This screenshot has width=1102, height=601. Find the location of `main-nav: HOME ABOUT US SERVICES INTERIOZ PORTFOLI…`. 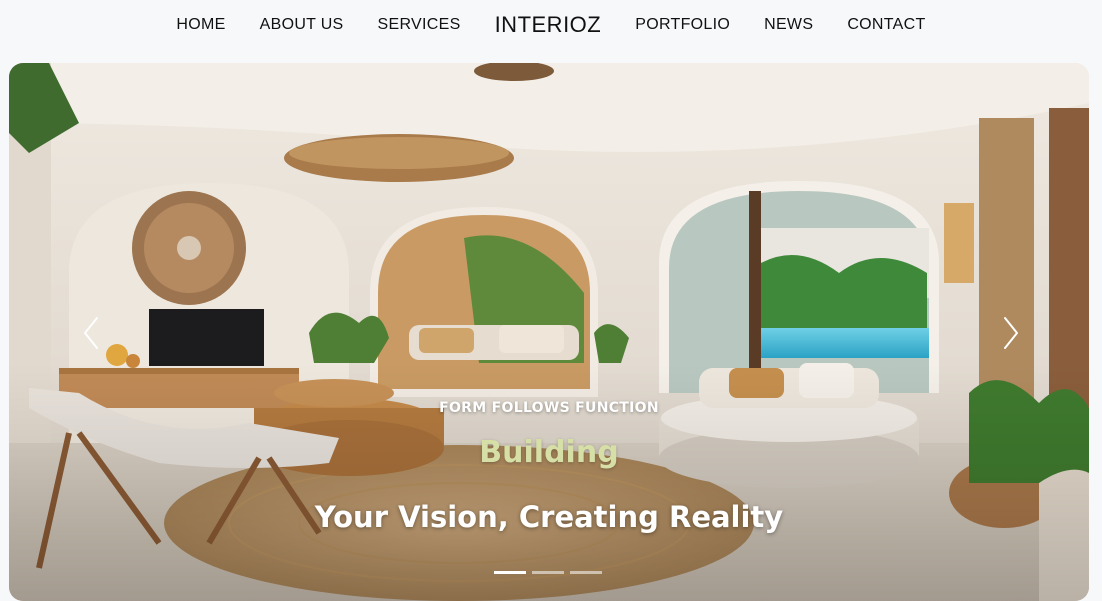

main-nav: HOME ABOUT US SERVICES INTERIOZ PORTFOLI… is located at coordinates (551, 25).